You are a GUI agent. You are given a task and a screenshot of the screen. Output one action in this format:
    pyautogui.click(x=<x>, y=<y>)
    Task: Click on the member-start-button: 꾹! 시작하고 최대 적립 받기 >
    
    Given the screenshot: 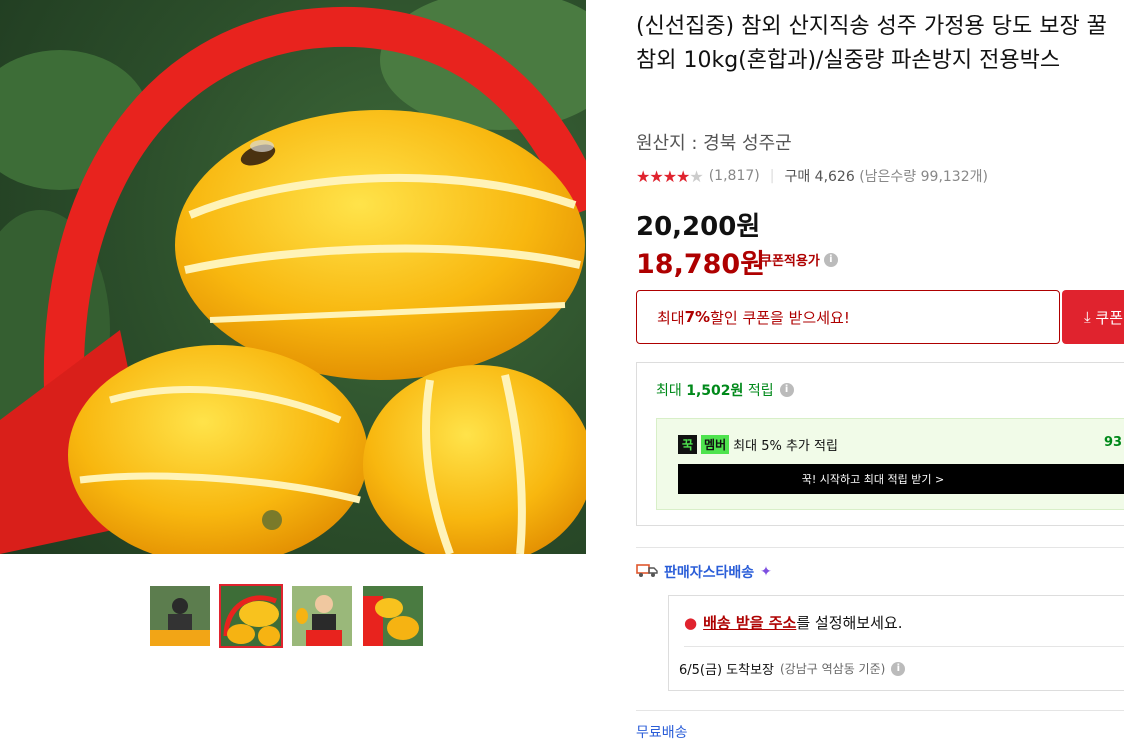 What is the action you would take?
    pyautogui.click(x=901, y=479)
    